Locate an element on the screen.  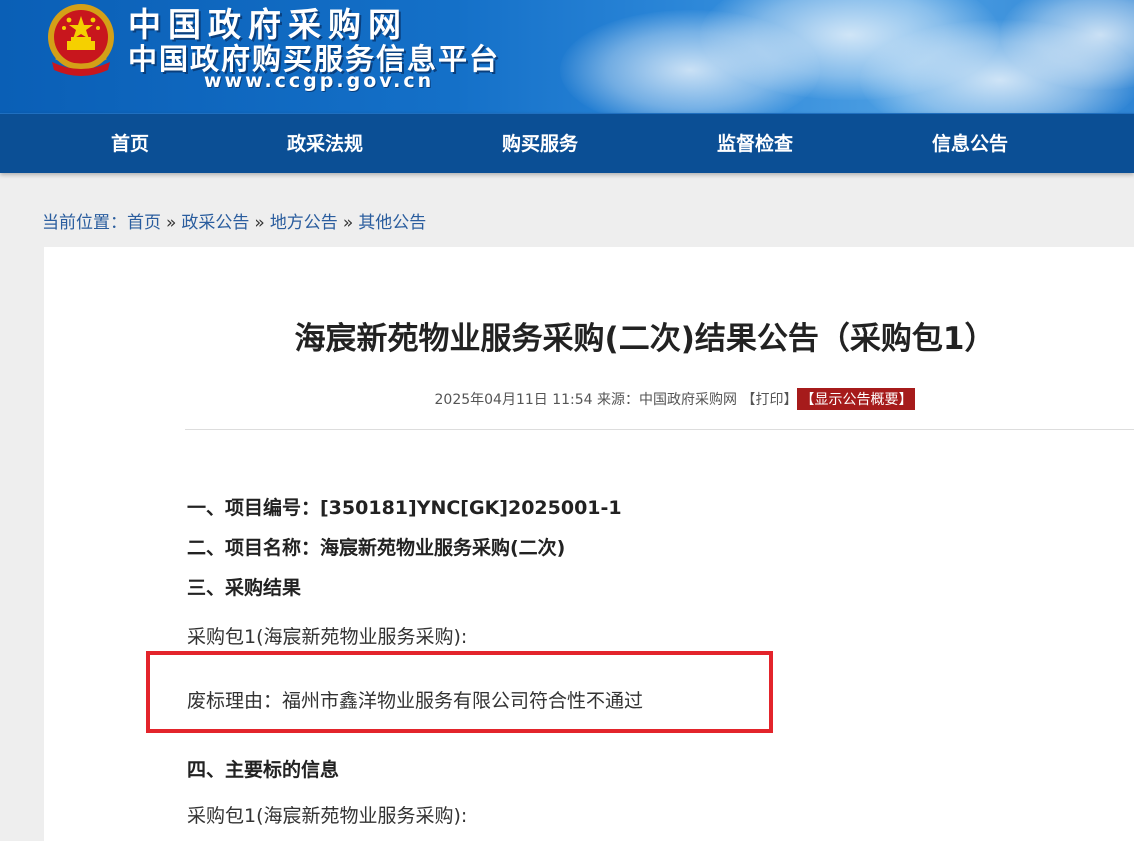
site-url: www.ccgp.gov.cn is located at coordinates (319, 81).